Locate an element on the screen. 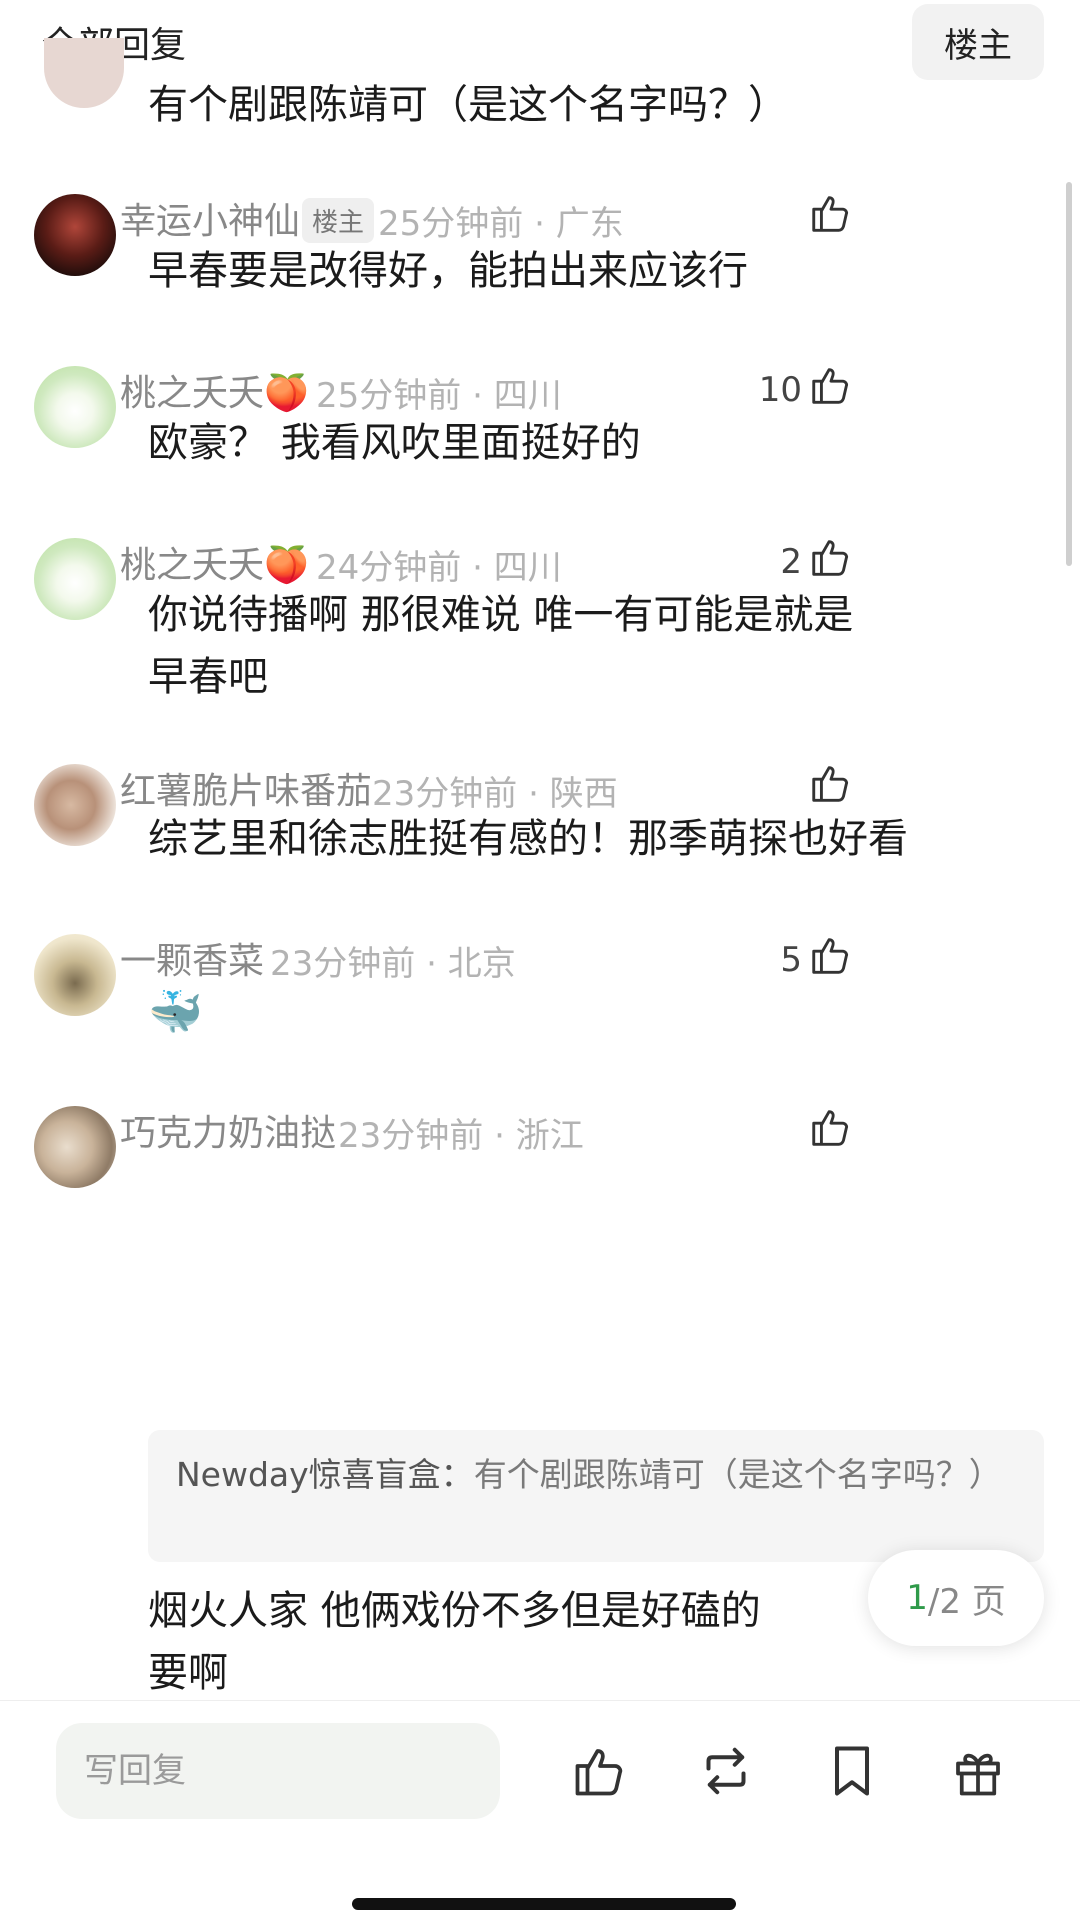 This screenshot has height=1924, width=1080. home-indicator is located at coordinates (544, 1904).